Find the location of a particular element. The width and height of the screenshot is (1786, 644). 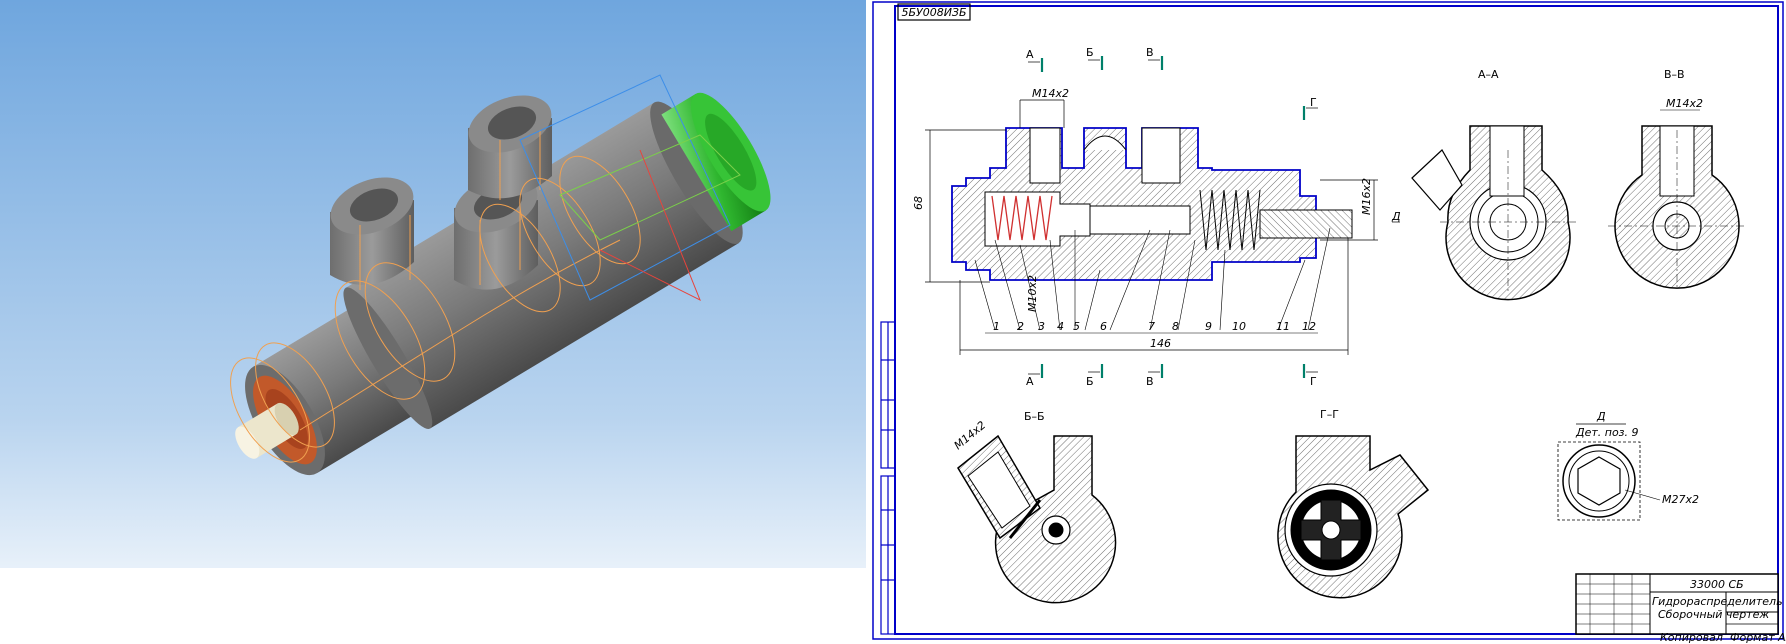

title-footer-right: Формат А3 is located at coordinates (1758, 637).